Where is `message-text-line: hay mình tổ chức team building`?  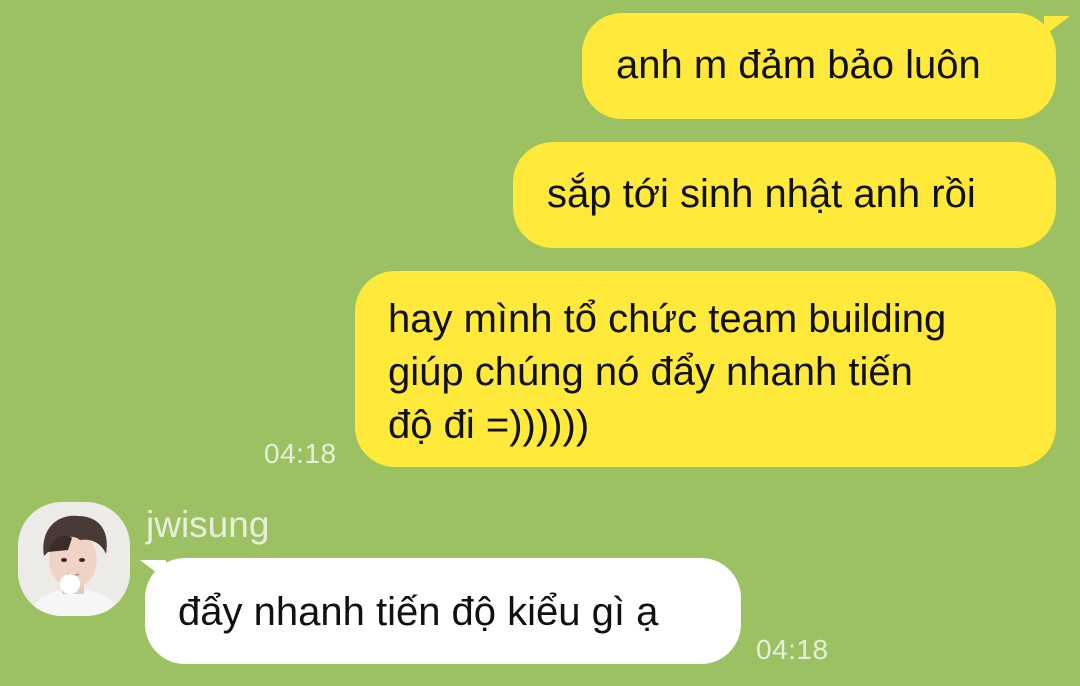
message-text-line: hay mình tổ chức team building is located at coordinates (667, 319).